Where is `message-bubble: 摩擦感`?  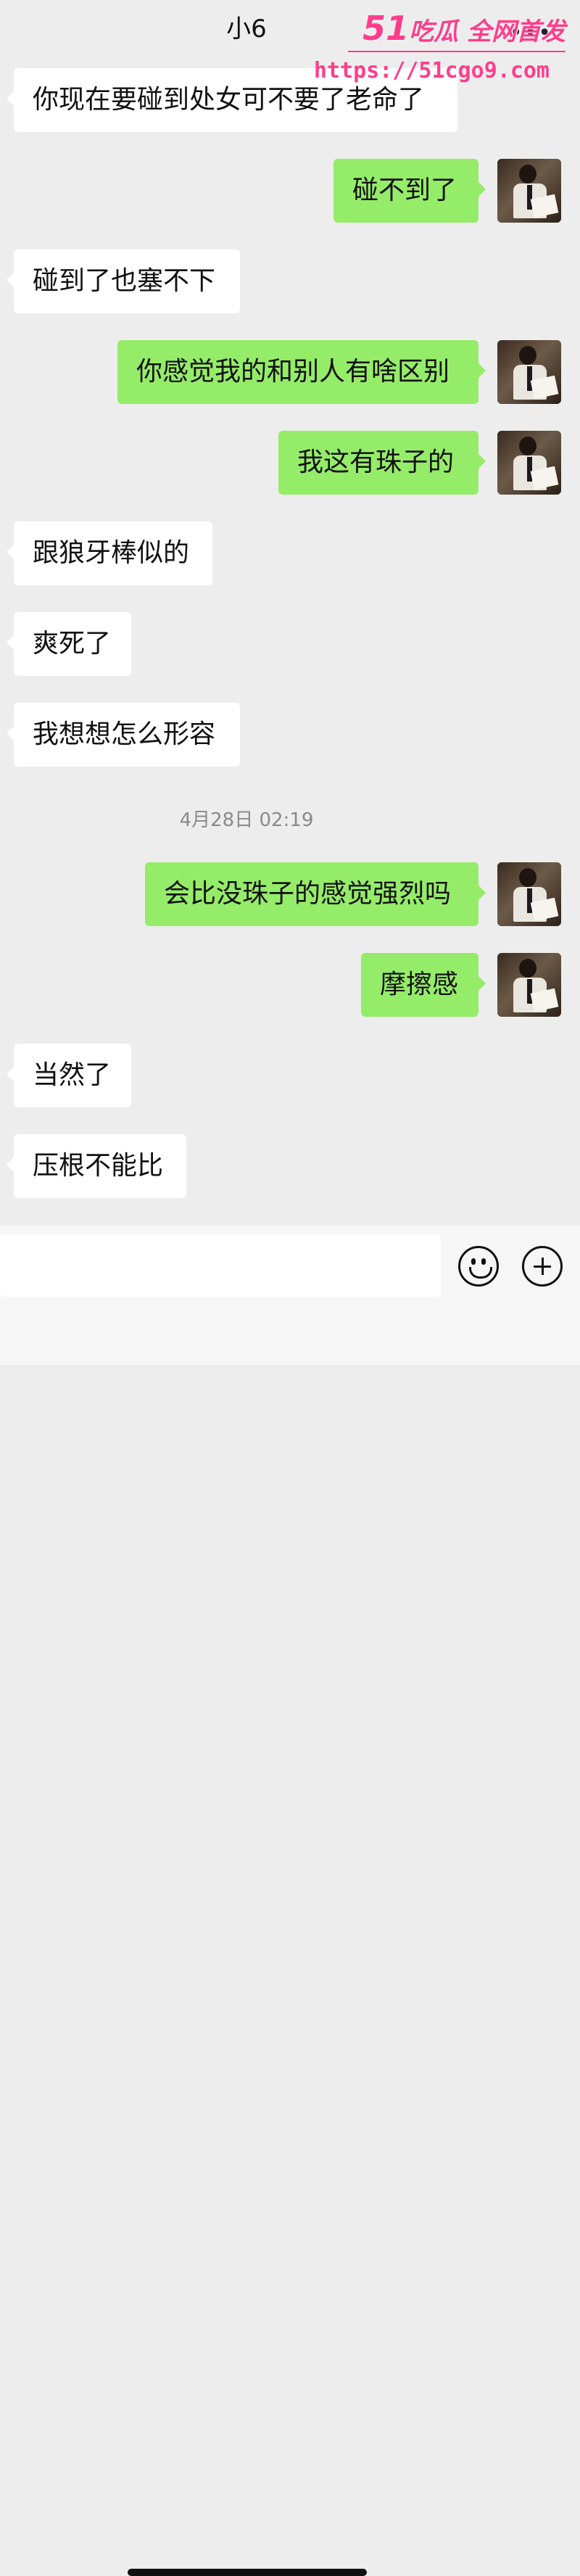
message-bubble: 摩擦感 is located at coordinates (423, 985).